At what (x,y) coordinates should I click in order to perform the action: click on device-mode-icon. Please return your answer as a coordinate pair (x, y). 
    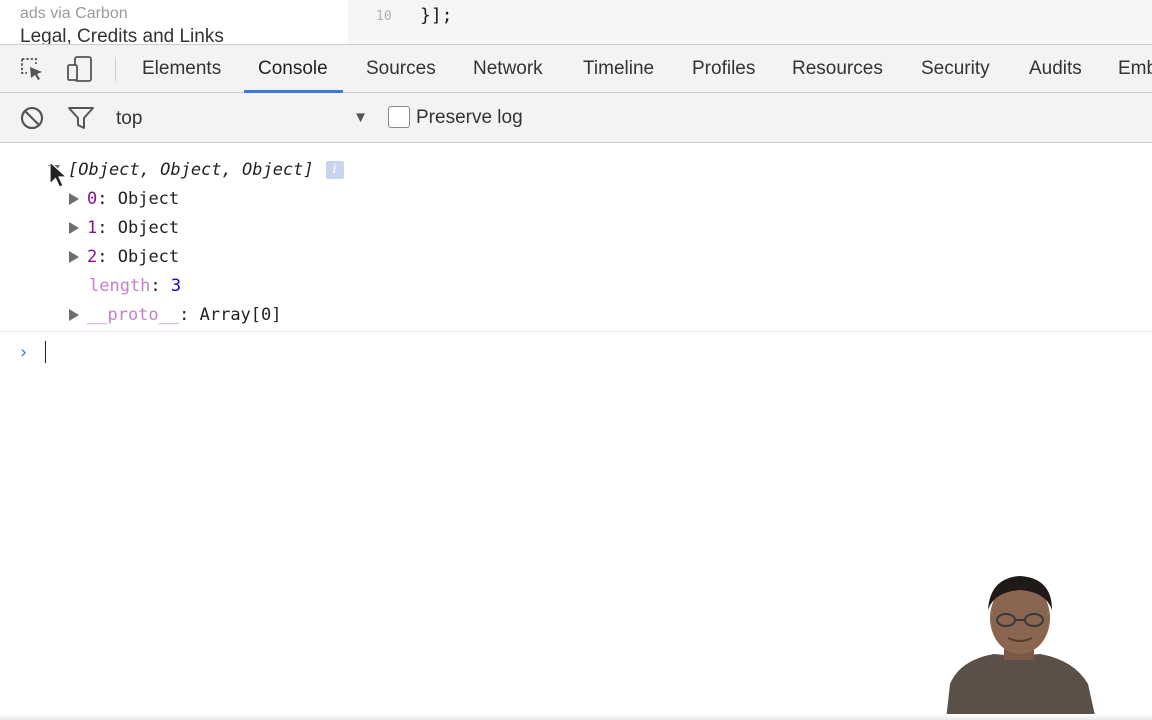
    Looking at the image, I should click on (80, 69).